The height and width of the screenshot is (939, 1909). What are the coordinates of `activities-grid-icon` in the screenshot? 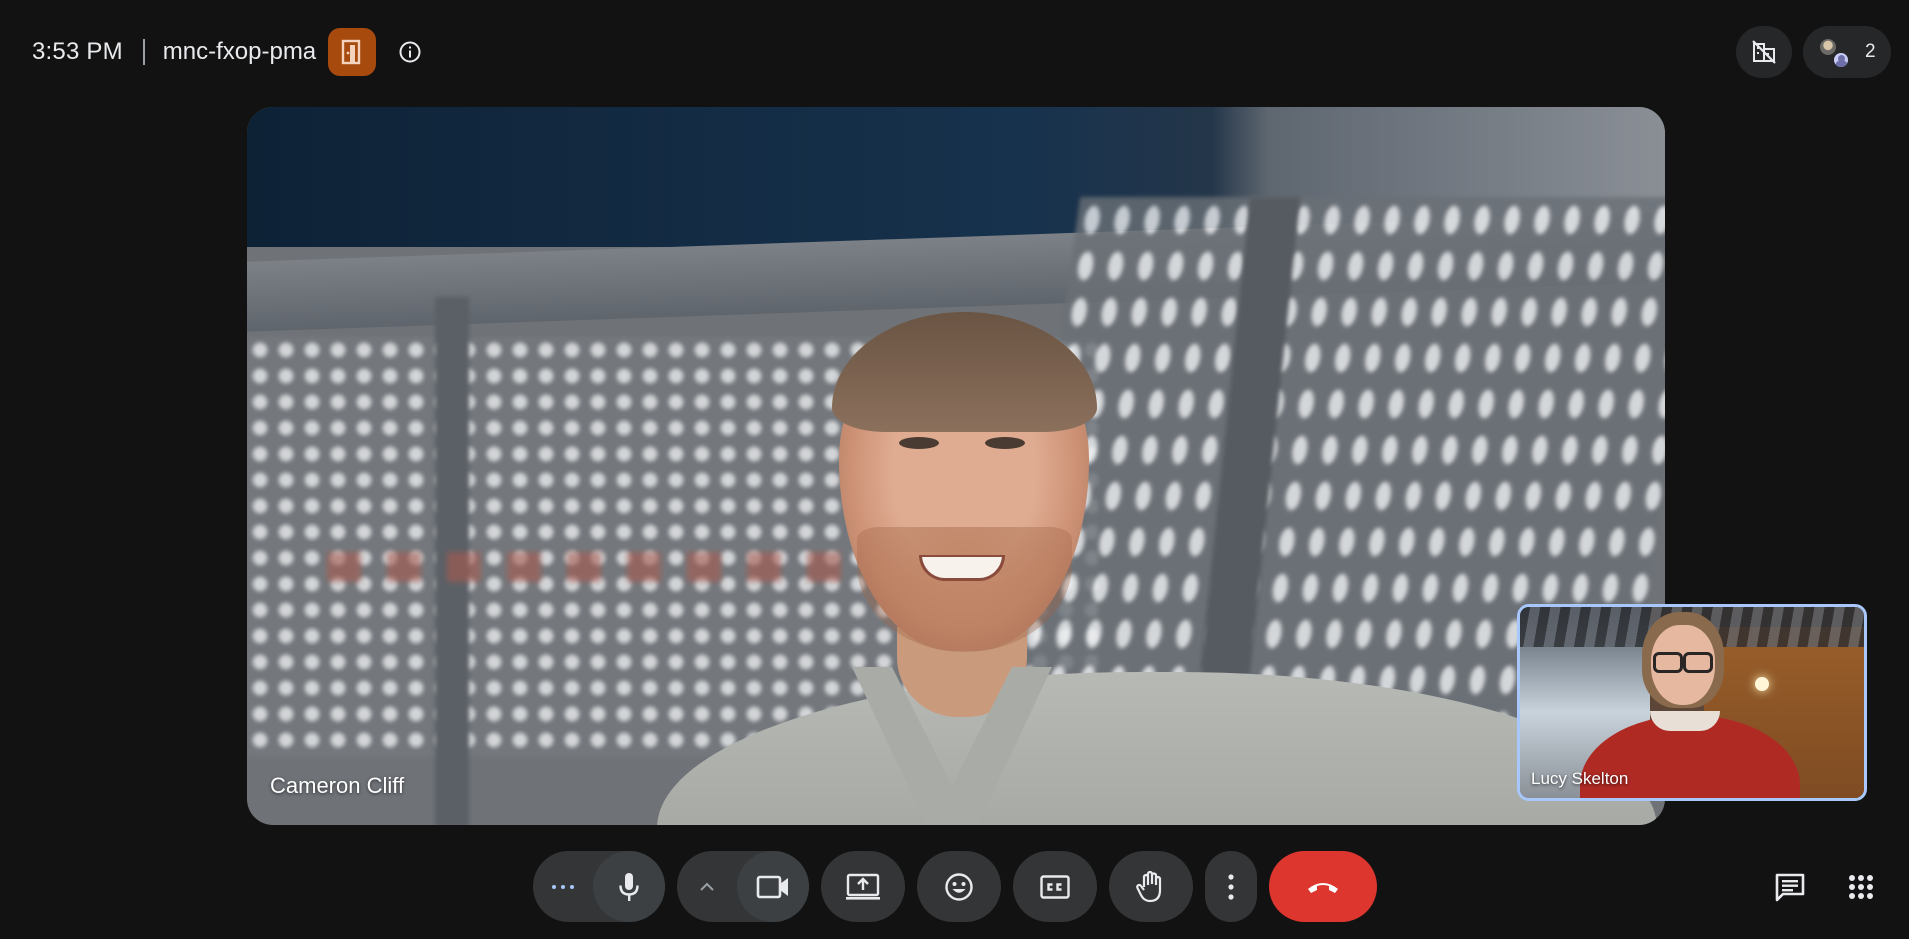 It's located at (1861, 887).